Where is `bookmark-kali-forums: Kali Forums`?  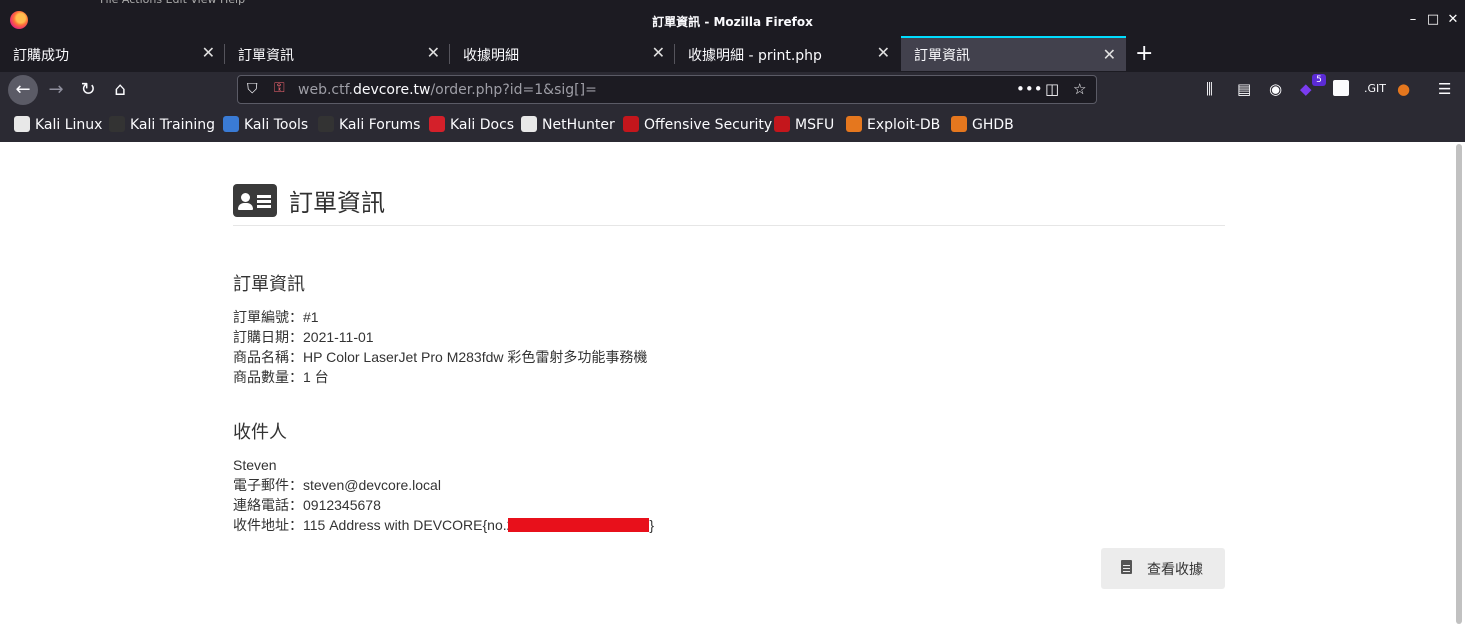 bookmark-kali-forums: Kali Forums is located at coordinates (369, 125).